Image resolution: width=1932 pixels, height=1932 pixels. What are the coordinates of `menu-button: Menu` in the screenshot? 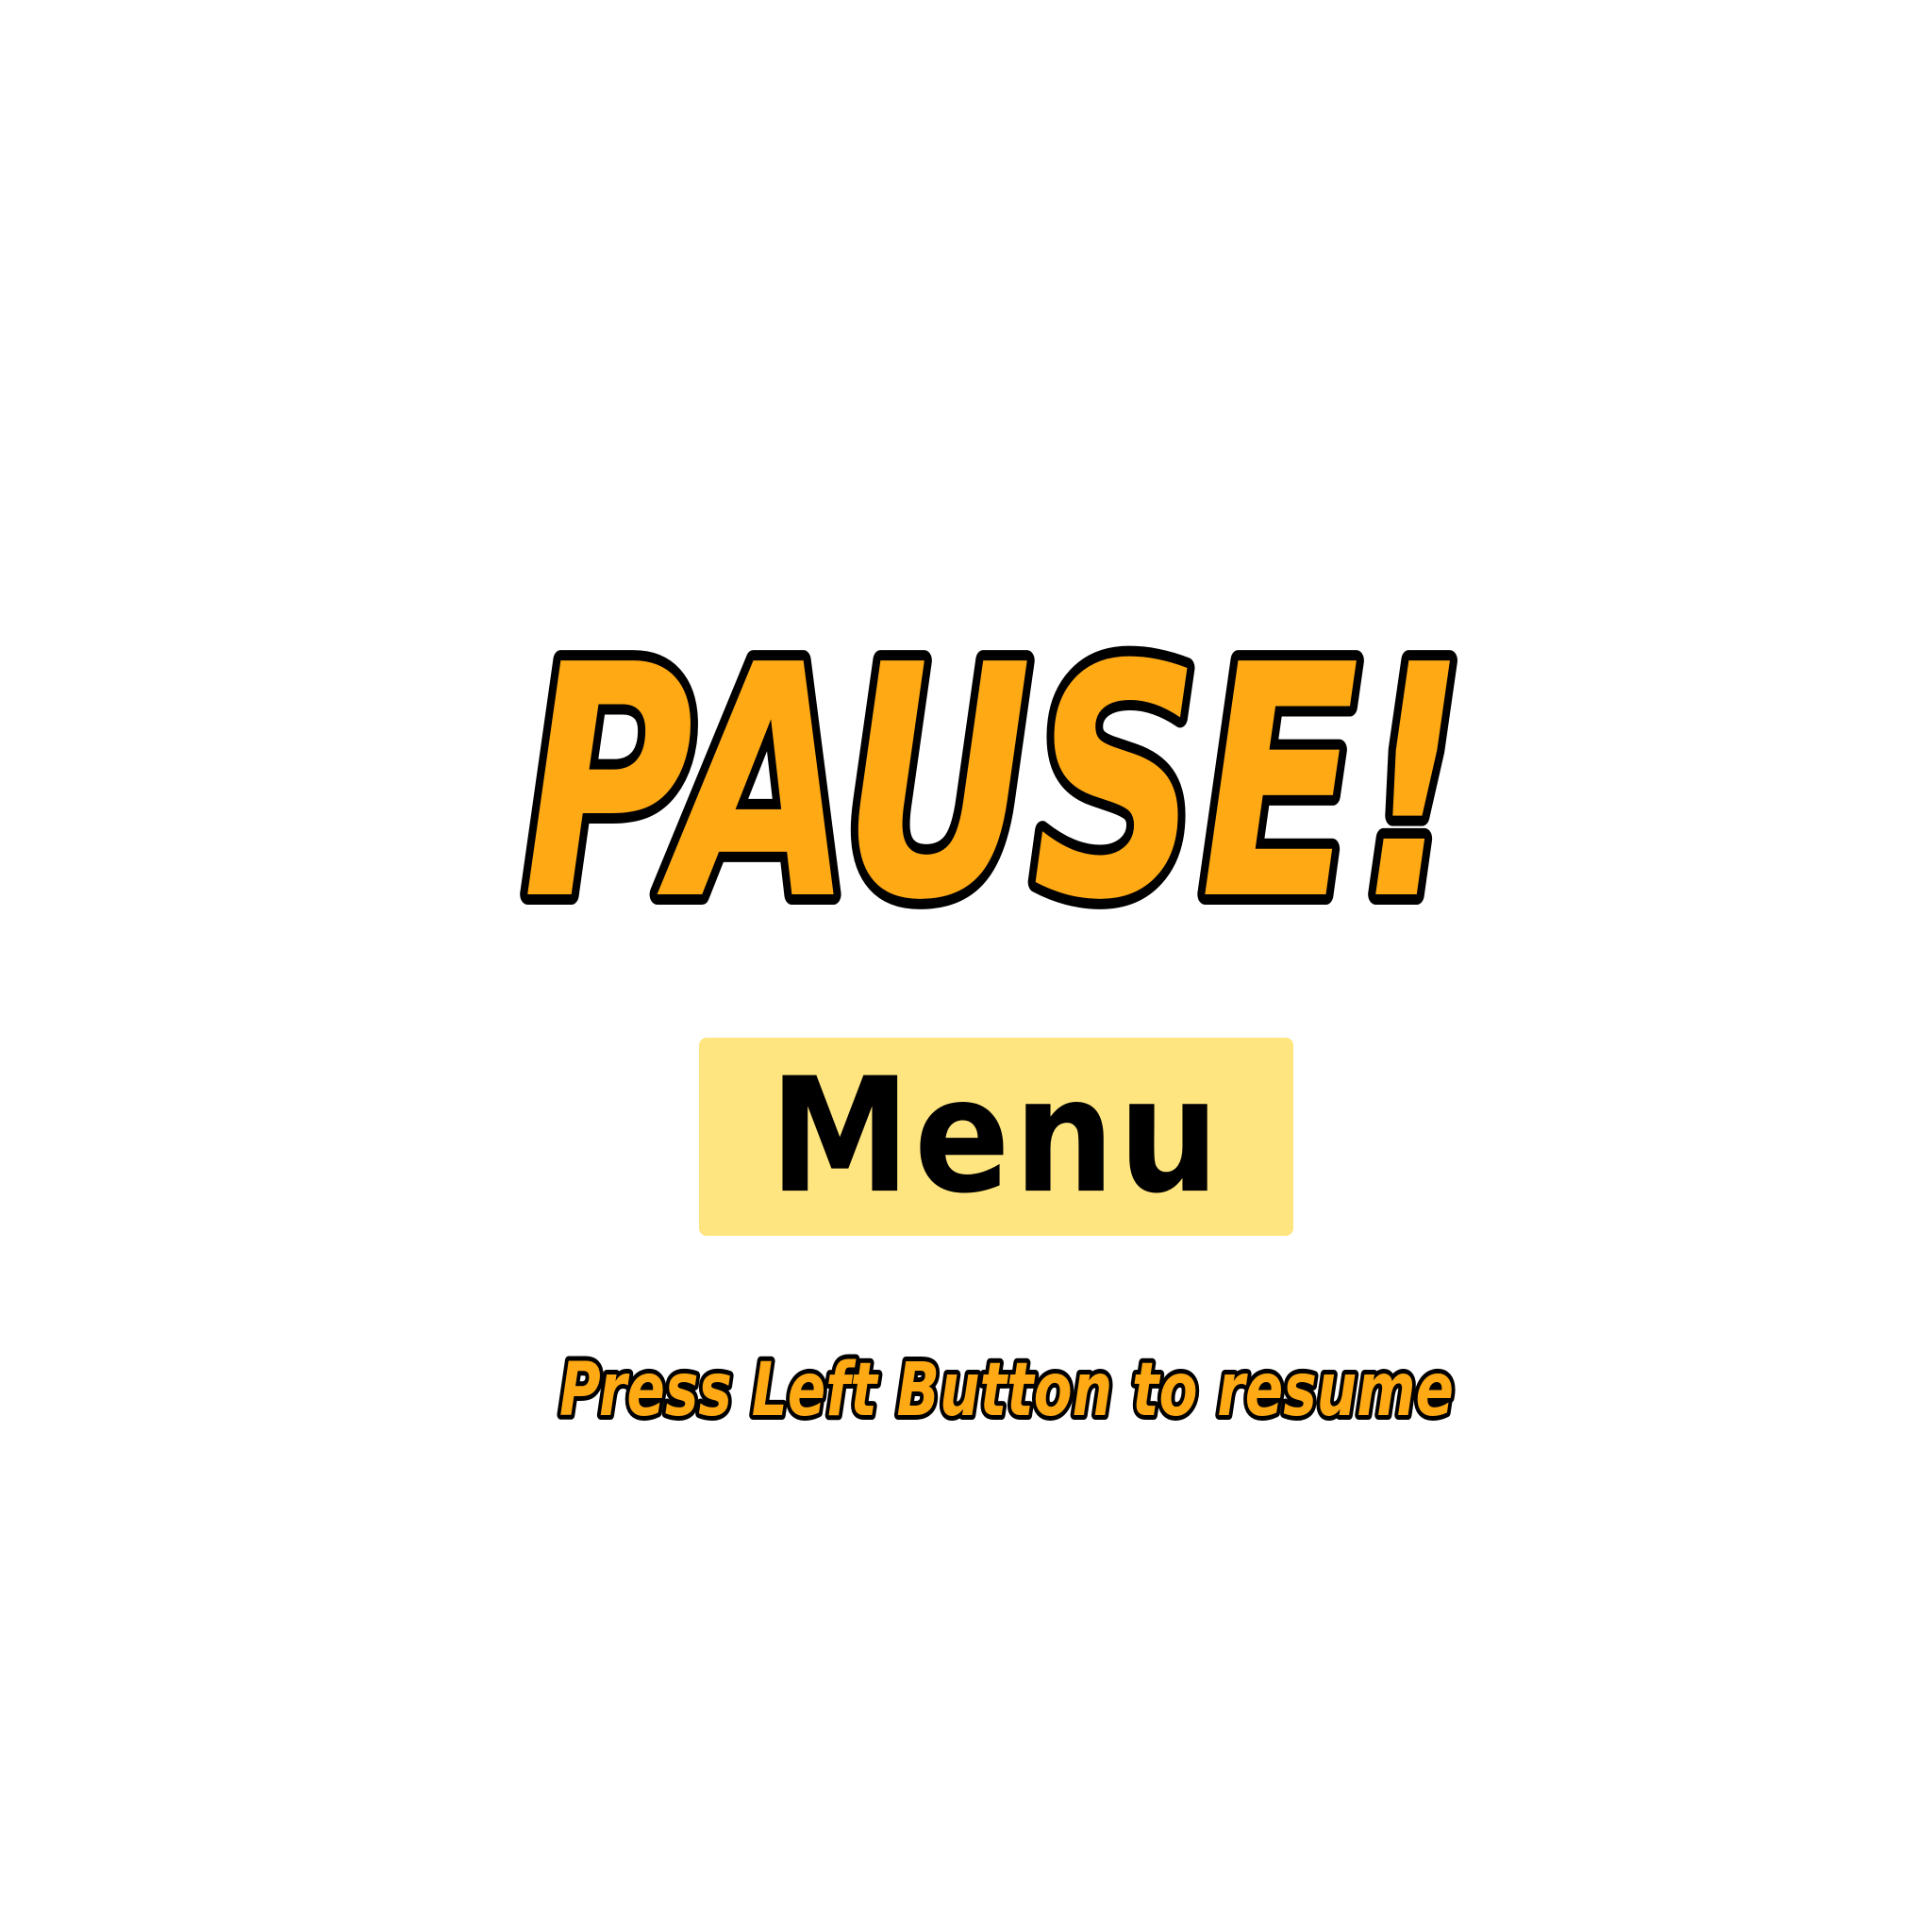 It's located at (996, 1137).